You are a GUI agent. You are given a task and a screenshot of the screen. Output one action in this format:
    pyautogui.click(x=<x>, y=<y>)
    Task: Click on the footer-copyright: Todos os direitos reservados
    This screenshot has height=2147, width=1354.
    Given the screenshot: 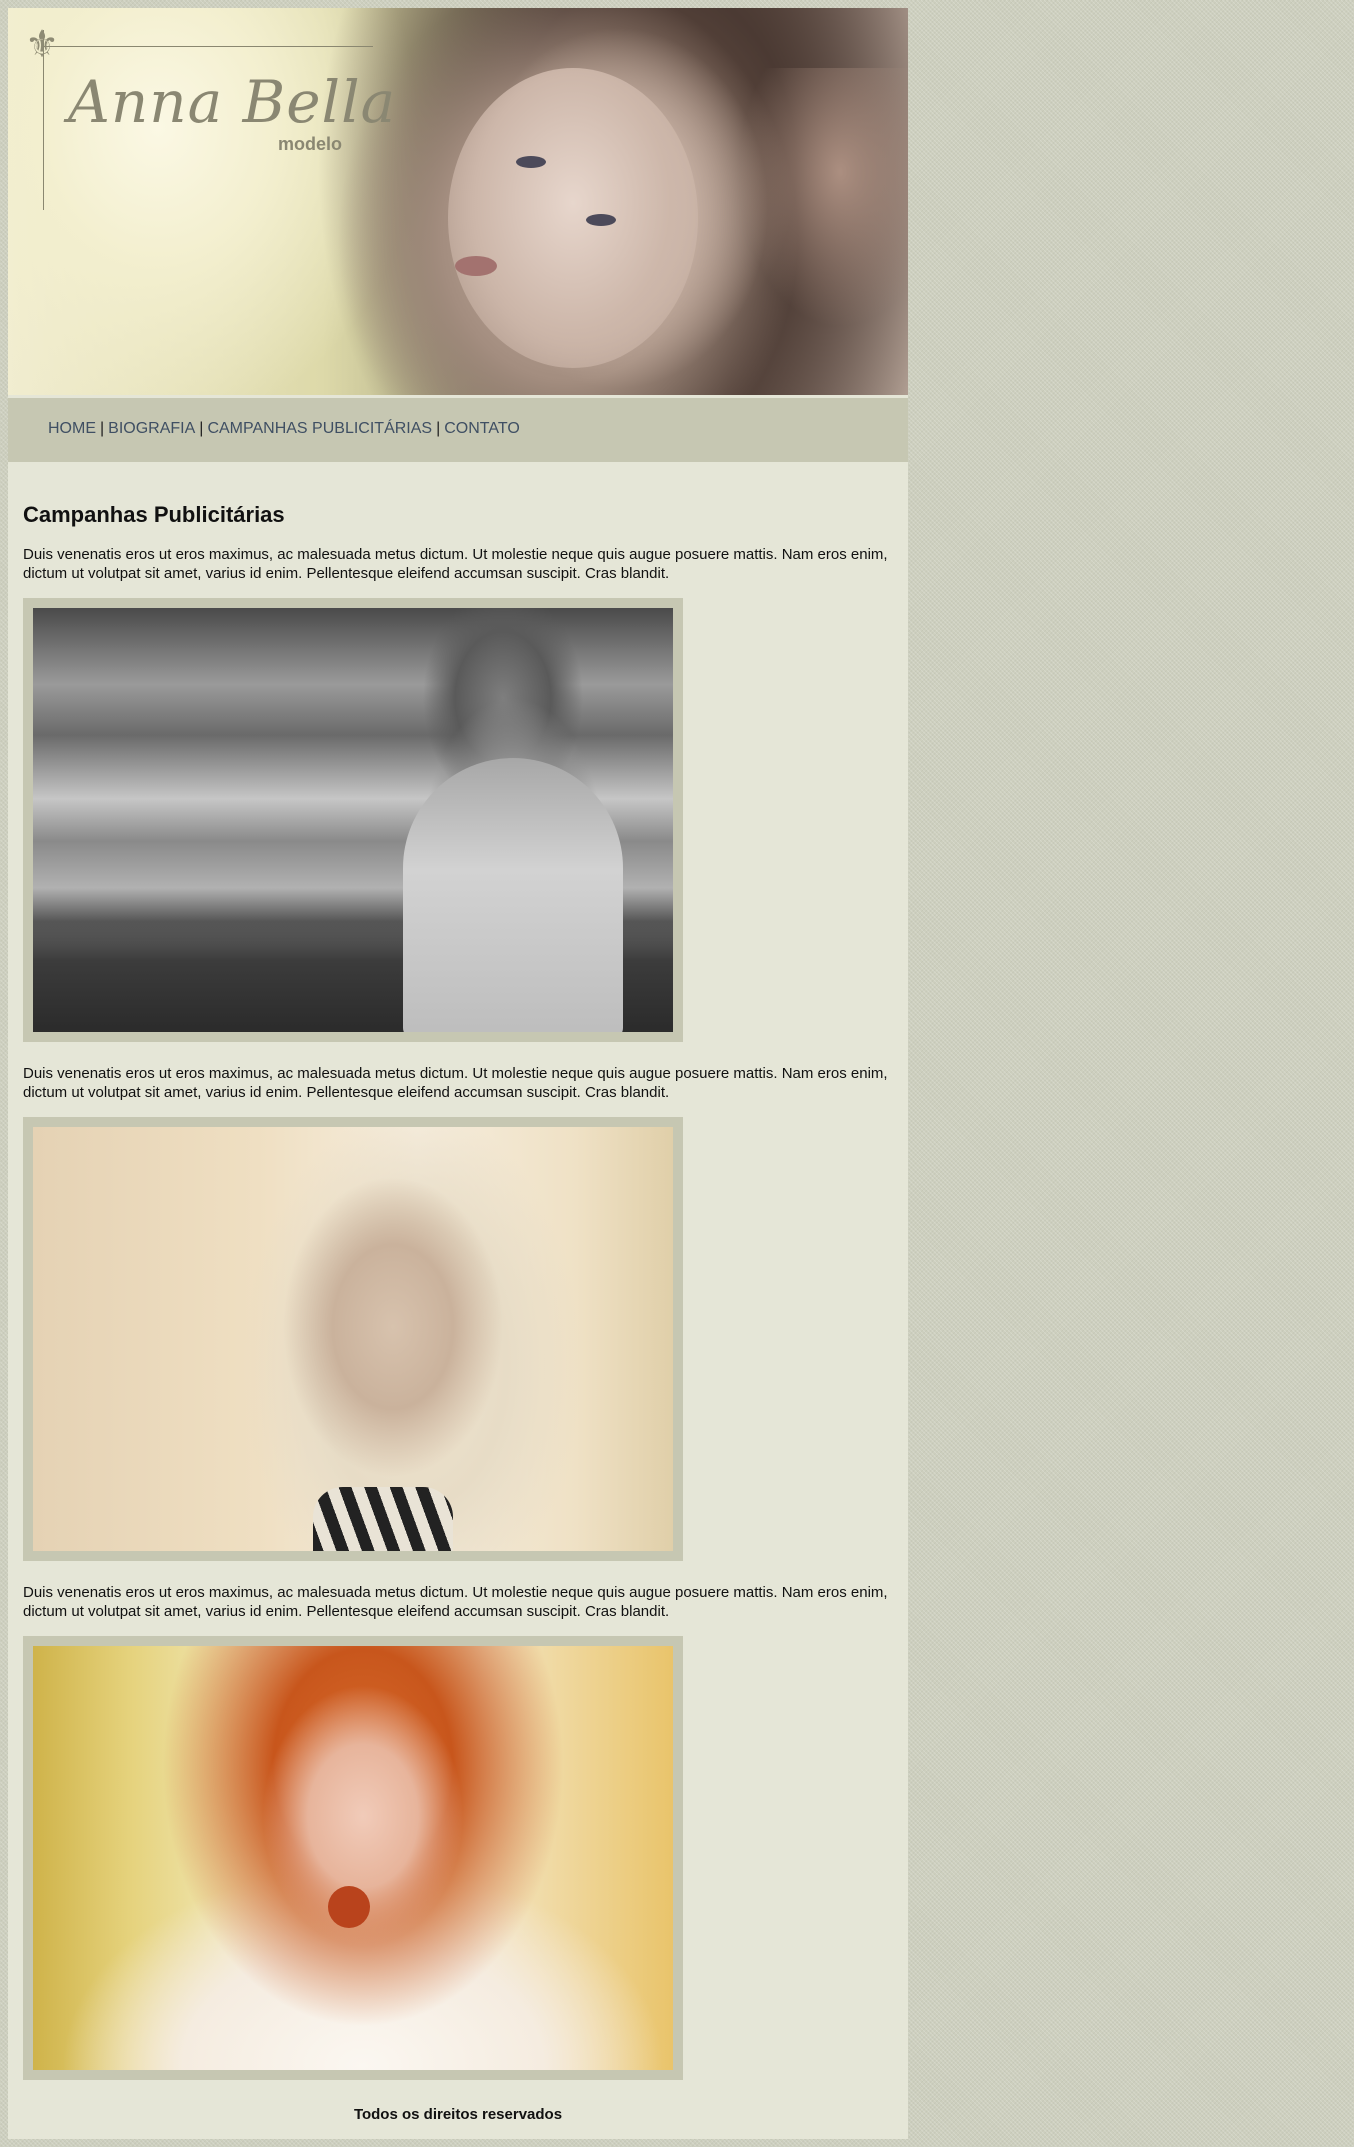 What is the action you would take?
    pyautogui.click(x=458, y=2114)
    